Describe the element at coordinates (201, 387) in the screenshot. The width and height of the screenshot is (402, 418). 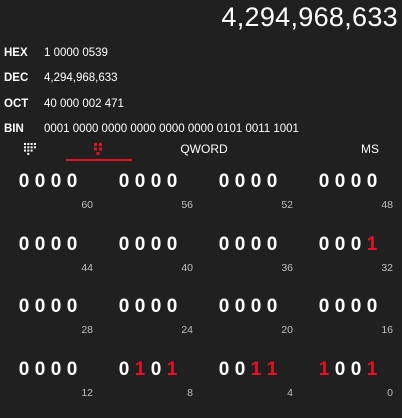
I see `bit-row: 000012010180011410010` at that location.